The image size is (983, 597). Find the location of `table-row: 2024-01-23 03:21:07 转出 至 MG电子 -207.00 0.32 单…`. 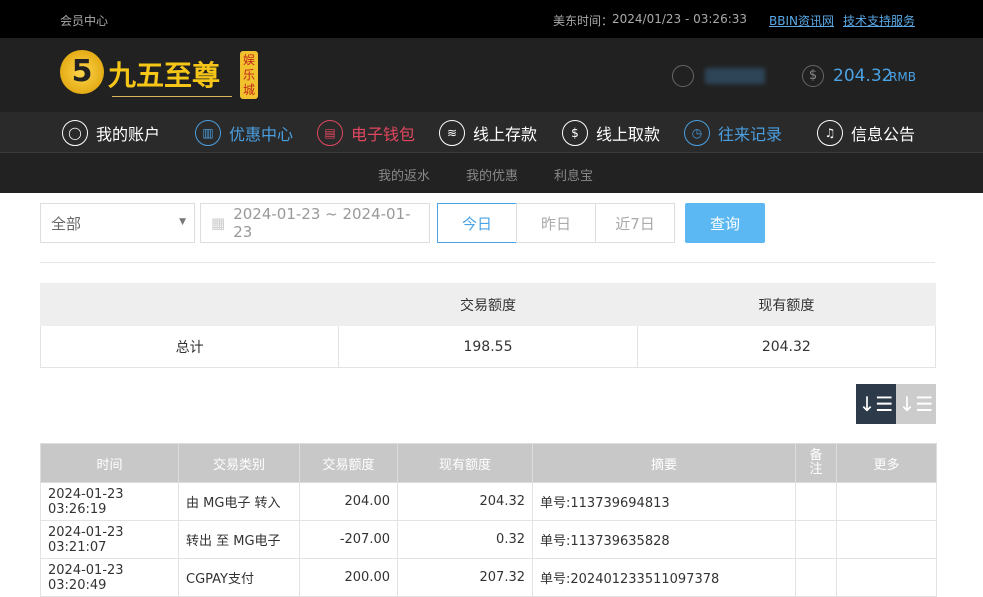

table-row: 2024-01-23 03:21:07 转出 至 MG电子 -207.00 0.32 单… is located at coordinates (488, 539).